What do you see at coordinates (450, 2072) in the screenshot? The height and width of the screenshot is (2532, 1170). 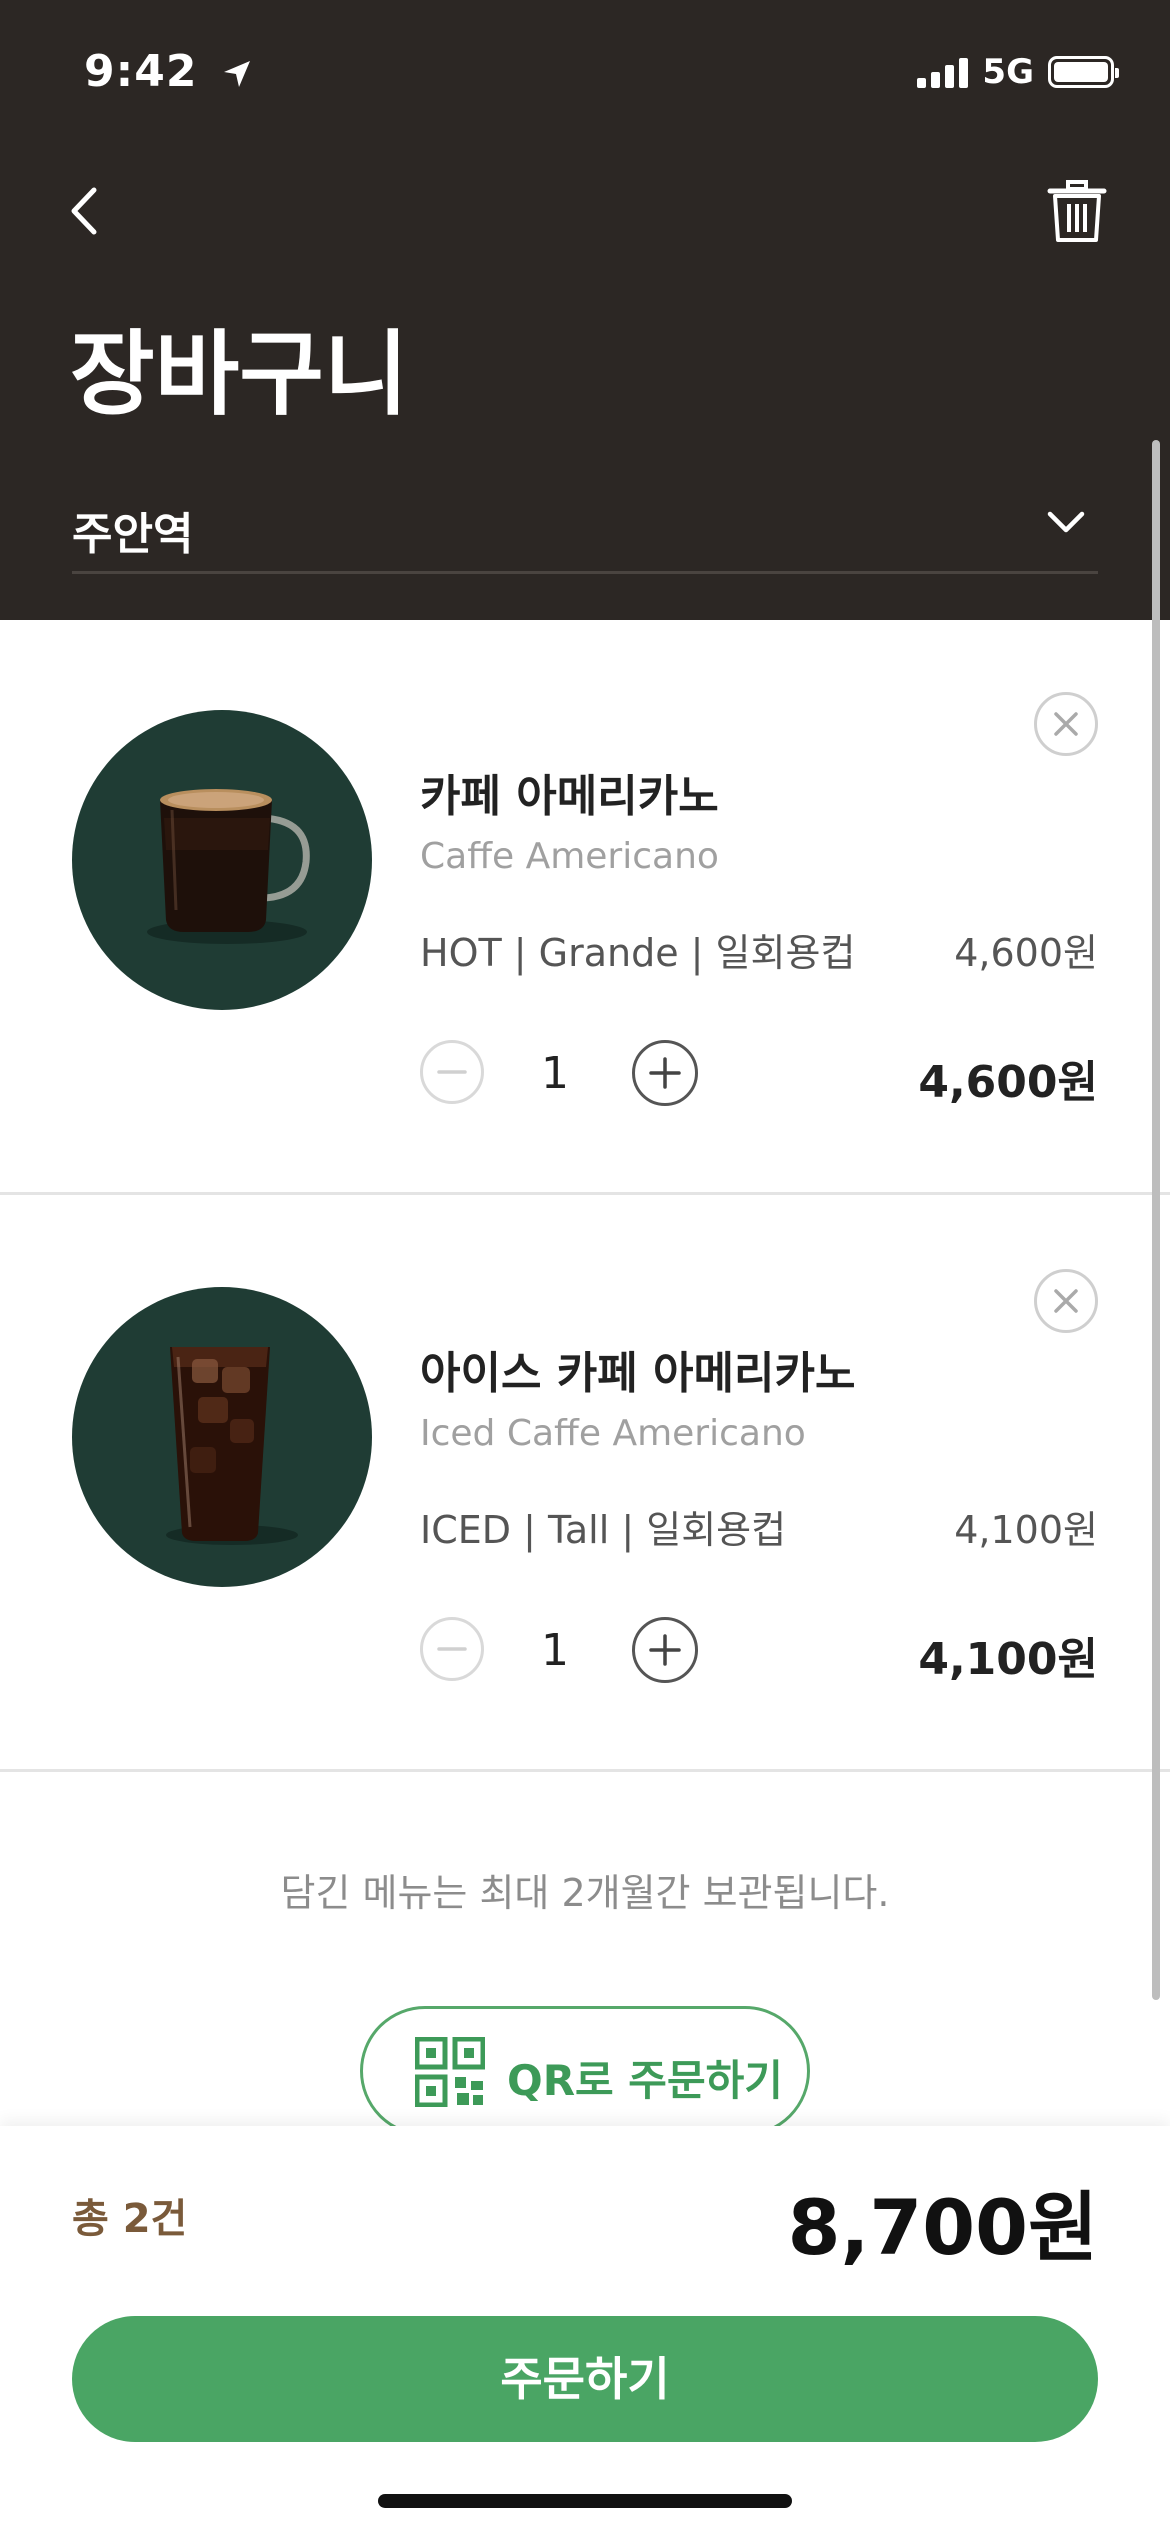 I see `qr-code-icon` at bounding box center [450, 2072].